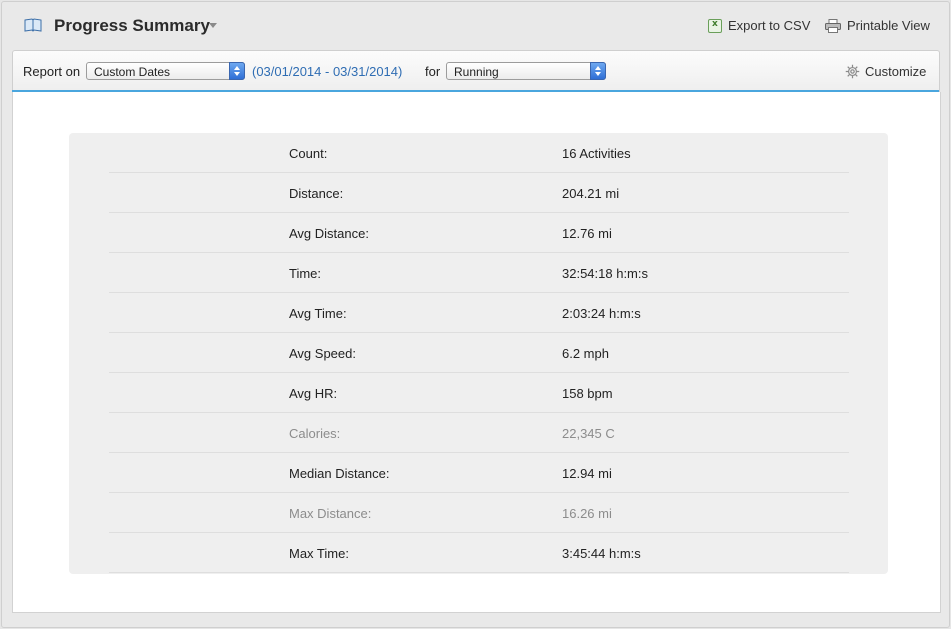 Image resolution: width=951 pixels, height=629 pixels. I want to click on customize-button: Customize, so click(885, 71).